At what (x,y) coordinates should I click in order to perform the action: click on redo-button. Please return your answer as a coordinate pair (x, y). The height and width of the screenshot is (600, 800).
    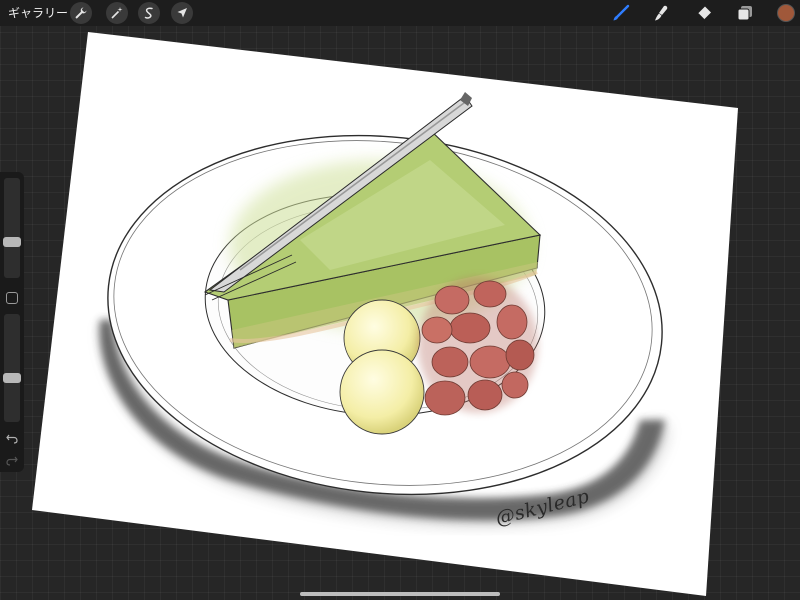
    Looking at the image, I should click on (12, 459).